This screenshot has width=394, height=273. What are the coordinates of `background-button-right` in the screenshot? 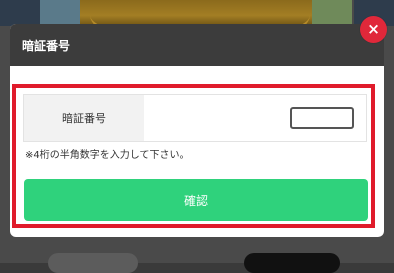 It's located at (292, 263).